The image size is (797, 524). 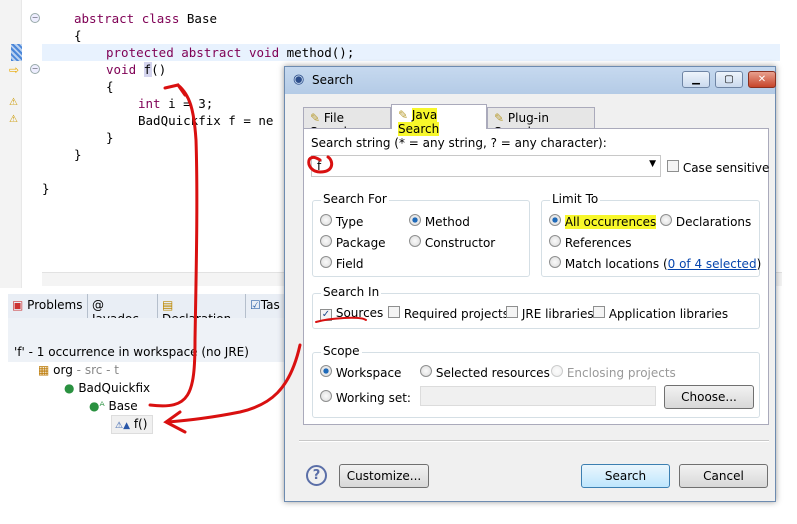 What do you see at coordinates (232, 388) in the screenshot?
I see `arrow-to-f-result` at bounding box center [232, 388].